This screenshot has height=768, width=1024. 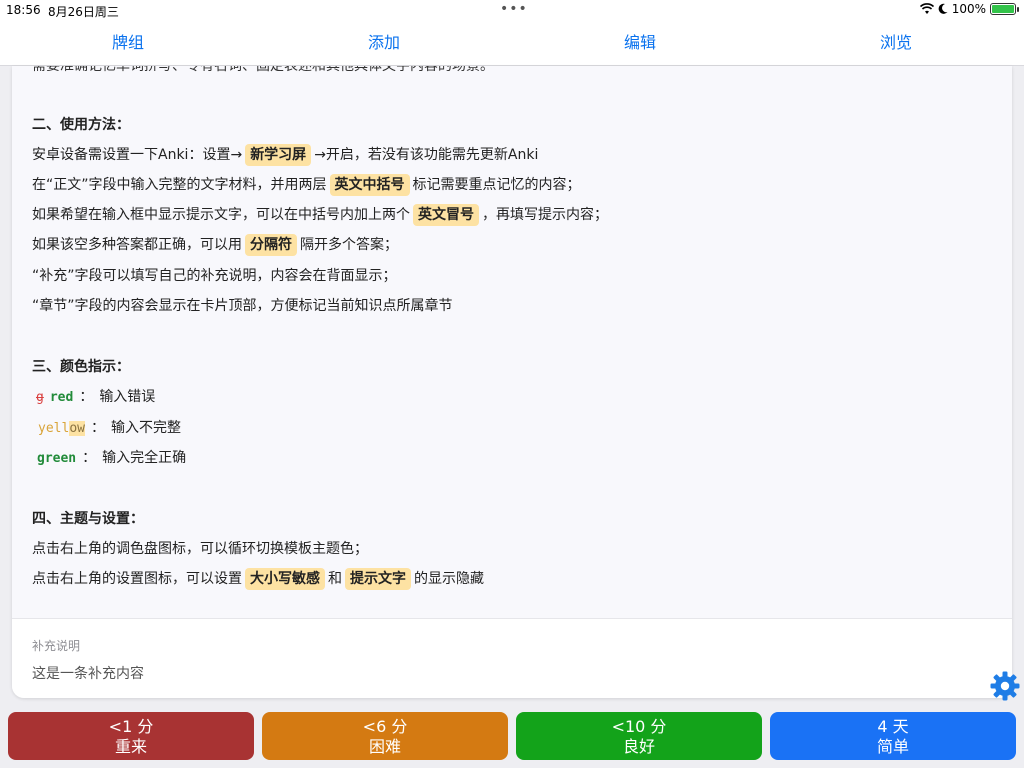 What do you see at coordinates (214, 276) in the screenshot?
I see `usage-line-5: “补充”字段可以填写自己的补充说明，内容会在背面显示；` at bounding box center [214, 276].